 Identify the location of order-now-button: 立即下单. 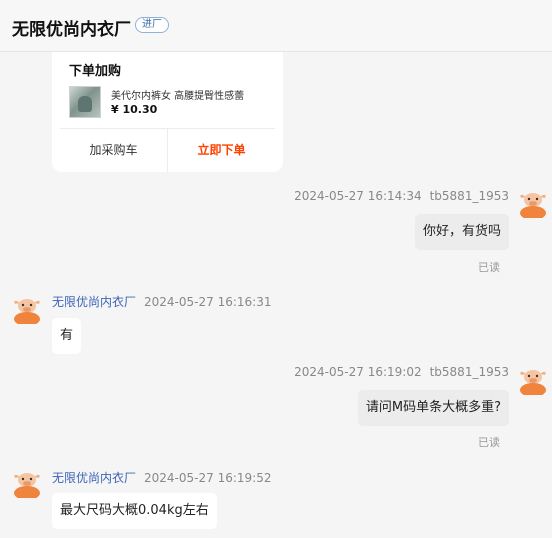
(221, 150).